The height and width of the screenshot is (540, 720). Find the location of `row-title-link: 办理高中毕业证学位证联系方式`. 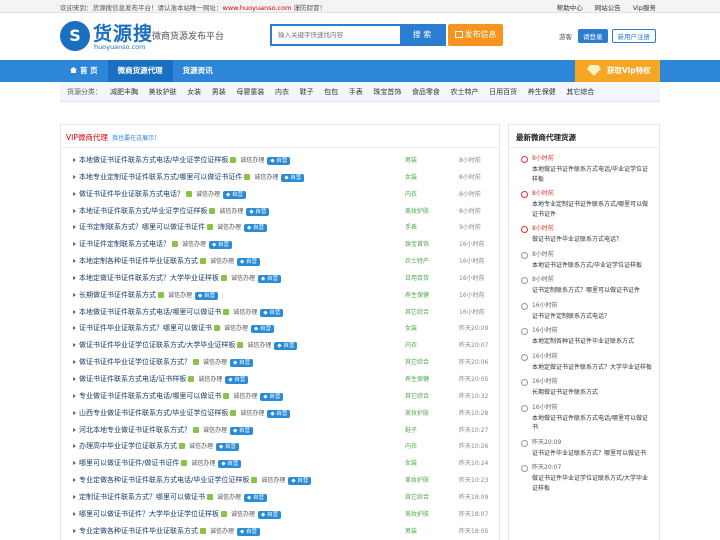

row-title-link: 办理高中毕业证学位证联系方式 is located at coordinates (128, 446).